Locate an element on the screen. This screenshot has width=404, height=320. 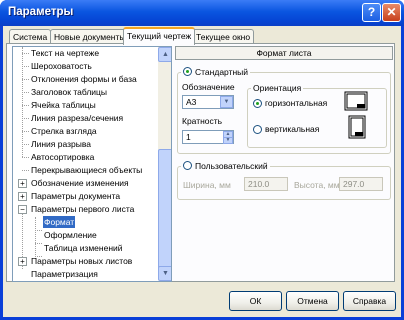
tab-new-documents: Новые документы is located at coordinates (90, 36).